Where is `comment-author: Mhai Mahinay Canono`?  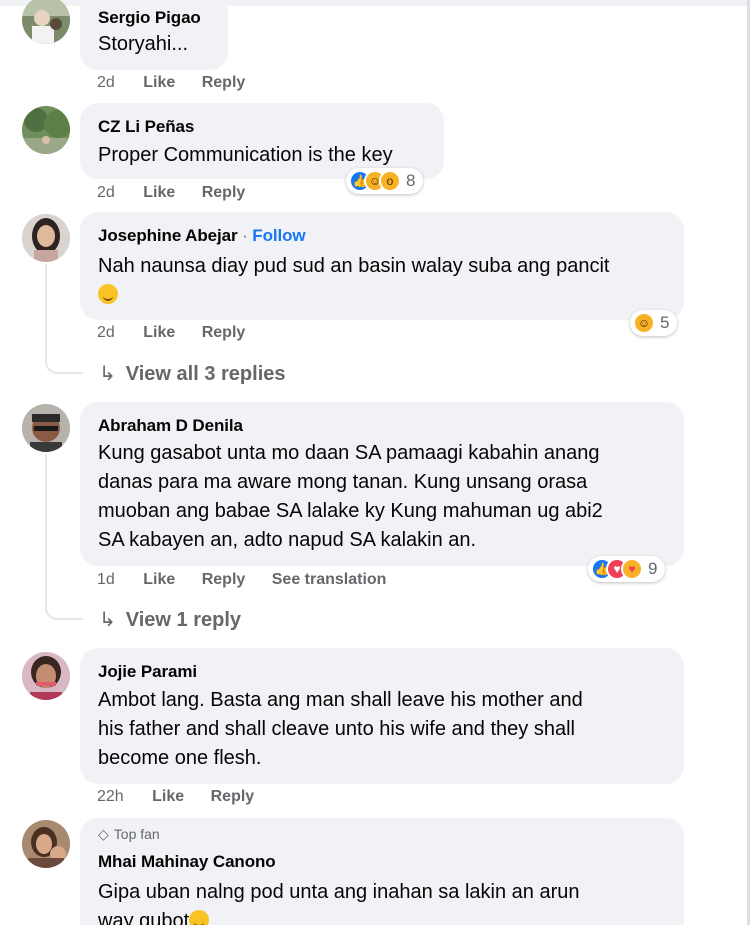
comment-author: Mhai Mahinay Canono is located at coordinates (187, 862).